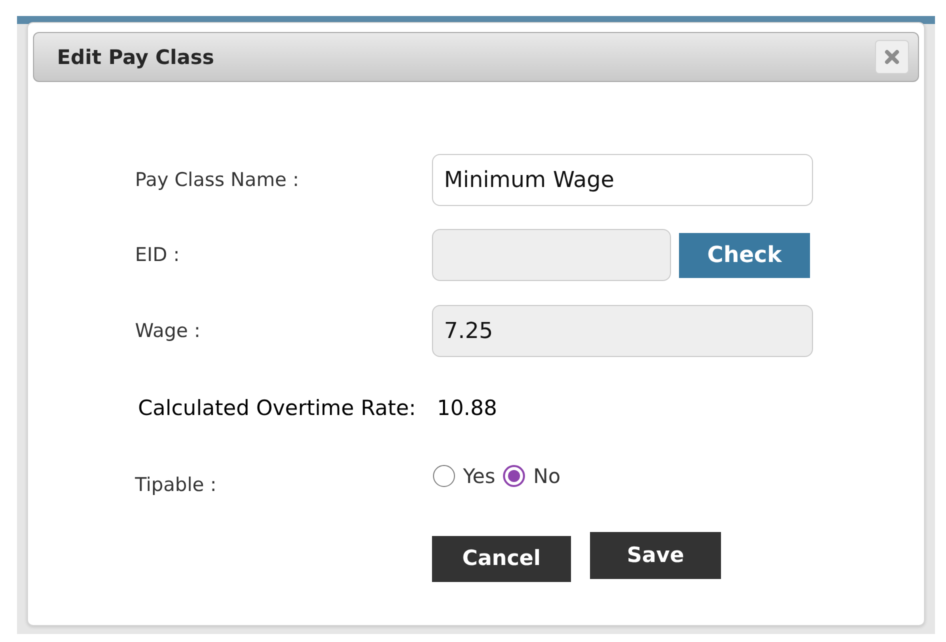 The height and width of the screenshot is (642, 946). Describe the element at coordinates (467, 408) in the screenshot. I see `overtime-rate-value: 10.88` at that location.